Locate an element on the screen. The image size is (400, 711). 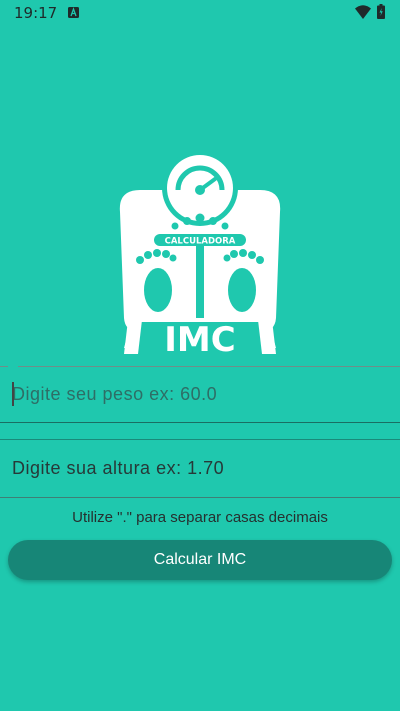
height-input is located at coordinates (200, 468).